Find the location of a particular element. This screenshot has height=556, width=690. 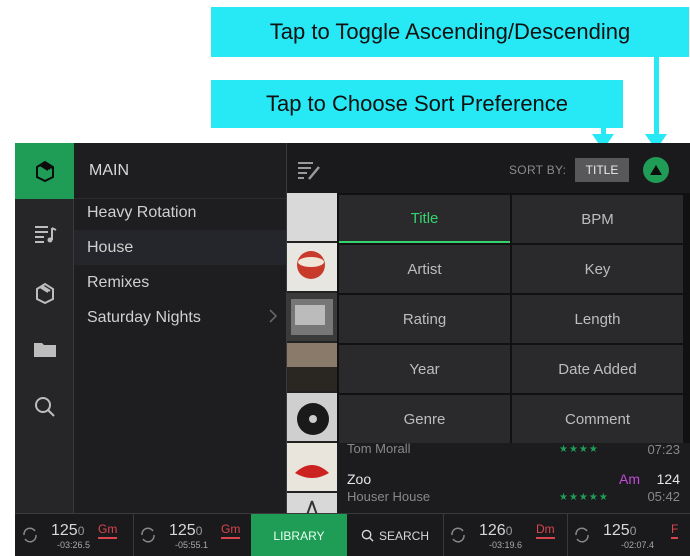

playlist-edit-icon is located at coordinates (308, 170).